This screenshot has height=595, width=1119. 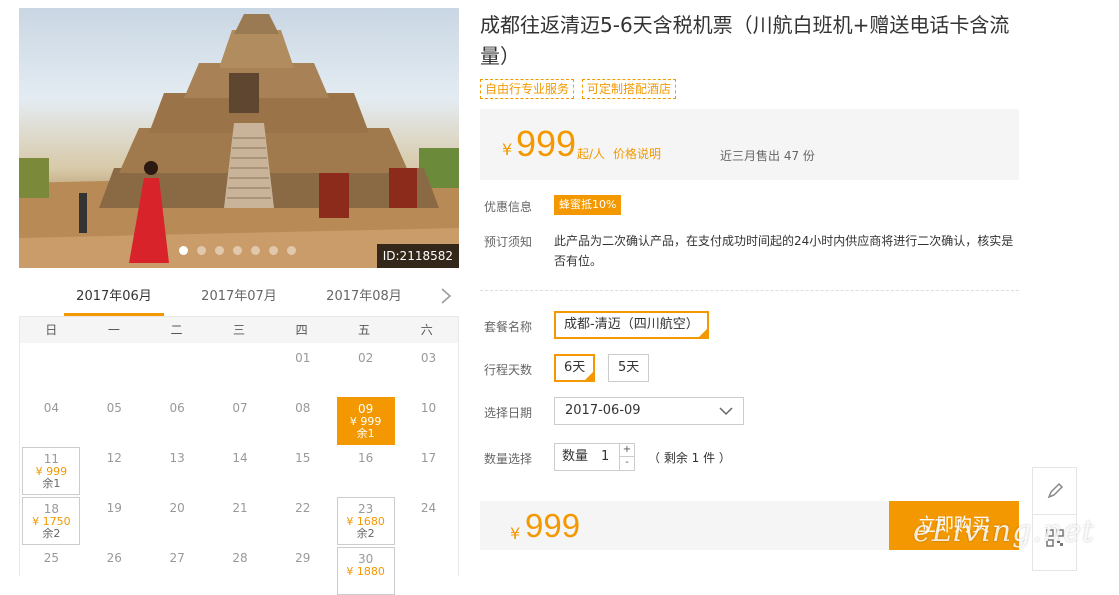 What do you see at coordinates (51, 459) in the screenshot?
I see `day-number: 11` at bounding box center [51, 459].